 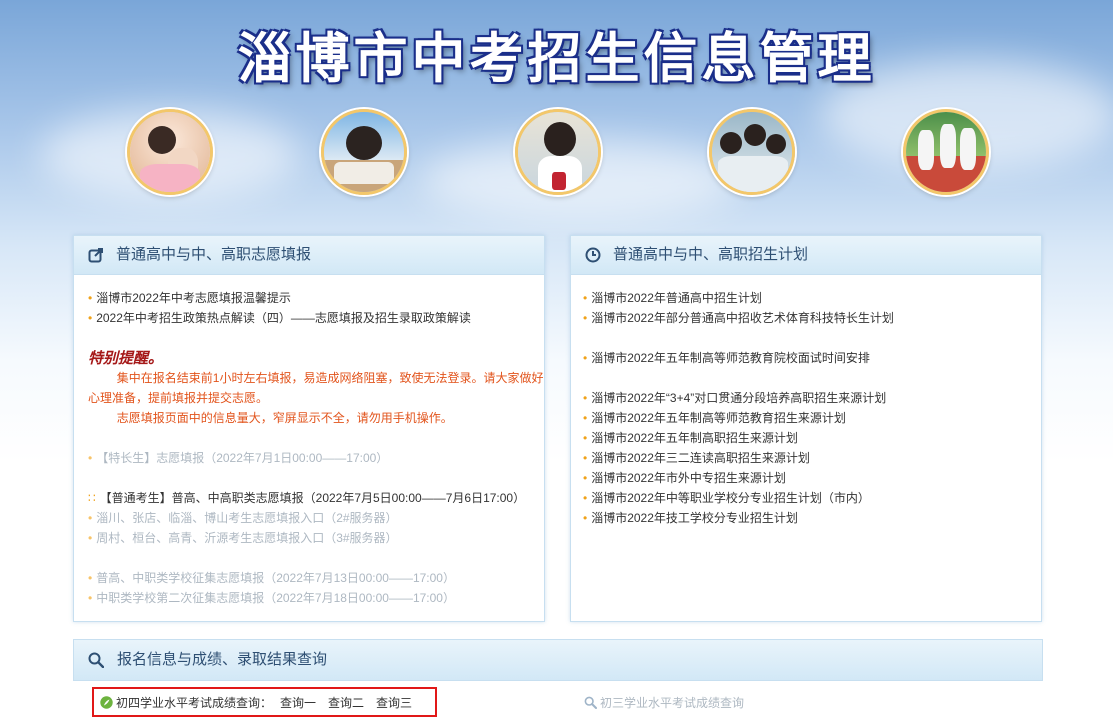 What do you see at coordinates (214, 254) in the screenshot?
I see `panel-title: 普通高中与中、高职志愿填报` at bounding box center [214, 254].